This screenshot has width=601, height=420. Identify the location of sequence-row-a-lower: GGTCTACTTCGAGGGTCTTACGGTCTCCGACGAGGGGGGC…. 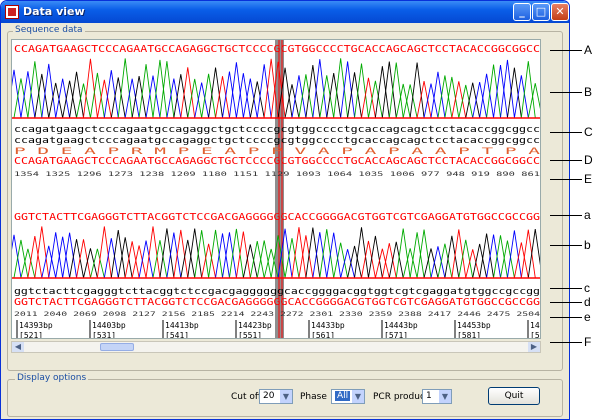
(277, 217).